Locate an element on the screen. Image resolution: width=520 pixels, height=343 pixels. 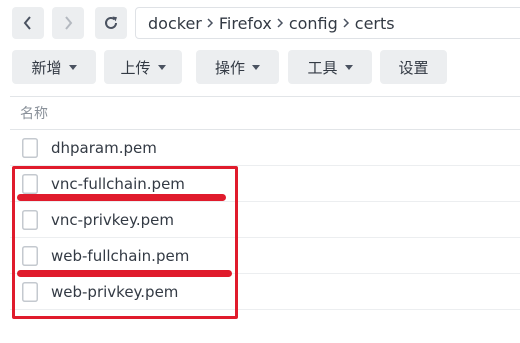
file-name: web-privkey.pem is located at coordinates (115, 291).